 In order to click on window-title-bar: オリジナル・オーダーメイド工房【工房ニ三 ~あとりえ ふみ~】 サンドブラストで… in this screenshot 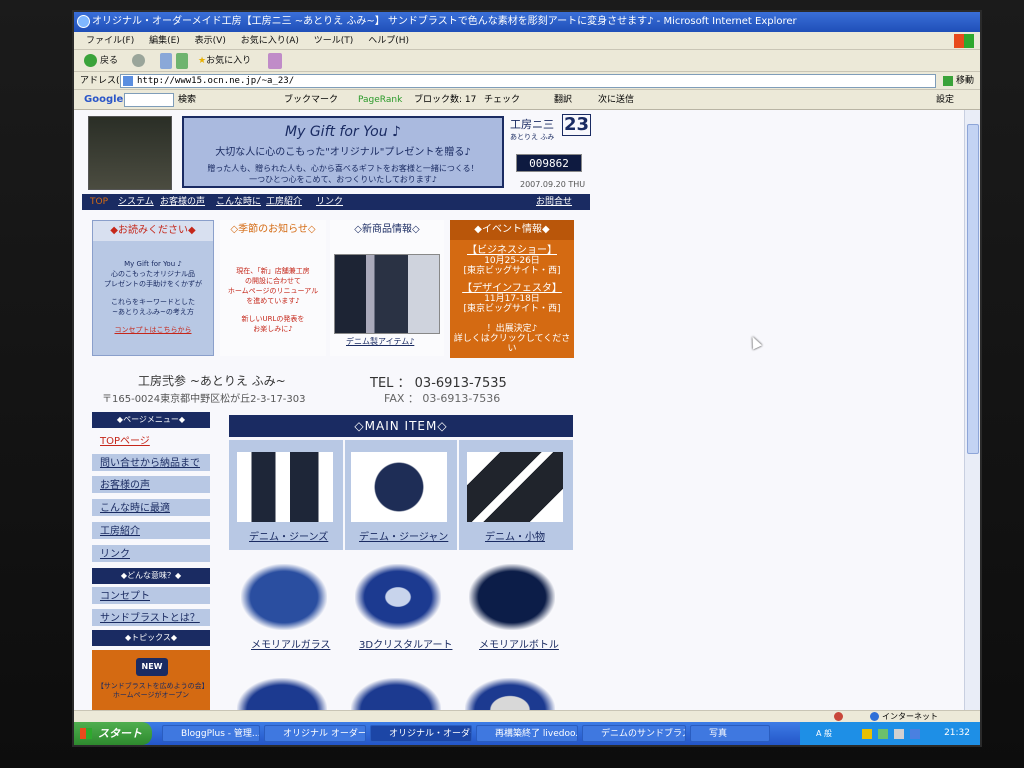, I will do `click(527, 22)`.